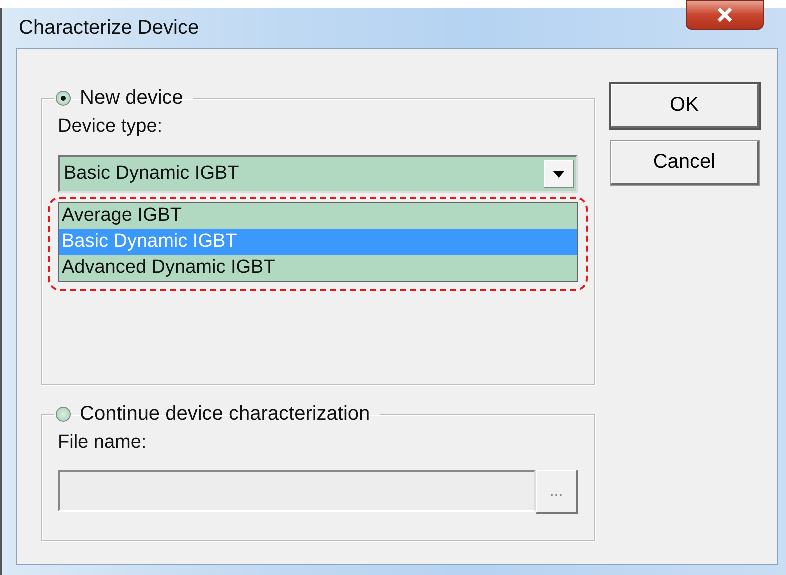 The width and height of the screenshot is (786, 575). Describe the element at coordinates (318, 268) in the screenshot. I see `dropdown-option: Advanced Dynamic IGBT` at that location.